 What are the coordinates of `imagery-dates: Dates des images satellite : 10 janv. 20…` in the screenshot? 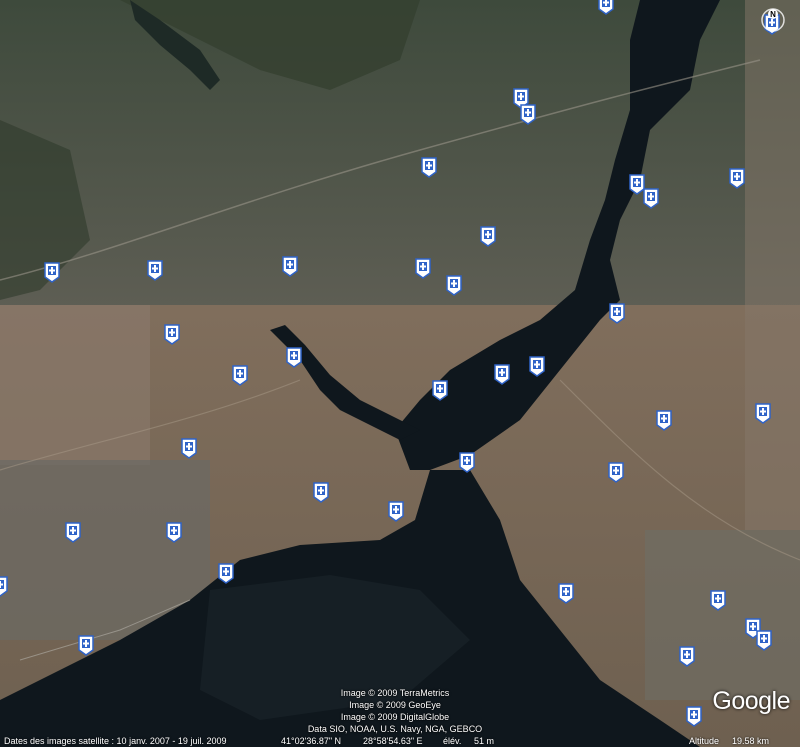 It's located at (115, 741).